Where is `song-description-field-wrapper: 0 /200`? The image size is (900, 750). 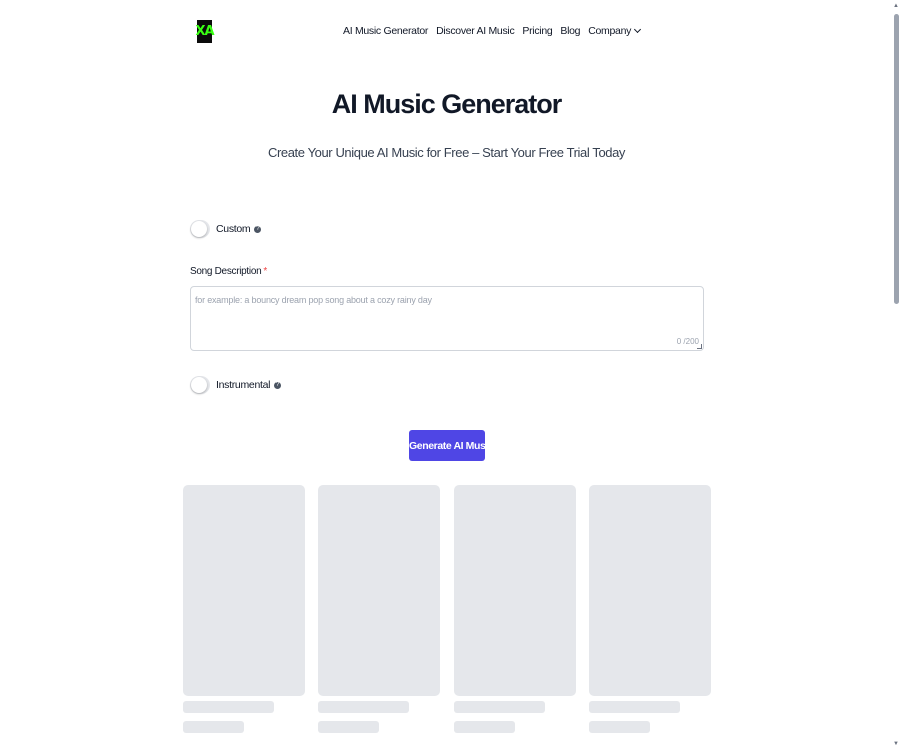
song-description-field-wrapper: 0 /200 is located at coordinates (447, 318).